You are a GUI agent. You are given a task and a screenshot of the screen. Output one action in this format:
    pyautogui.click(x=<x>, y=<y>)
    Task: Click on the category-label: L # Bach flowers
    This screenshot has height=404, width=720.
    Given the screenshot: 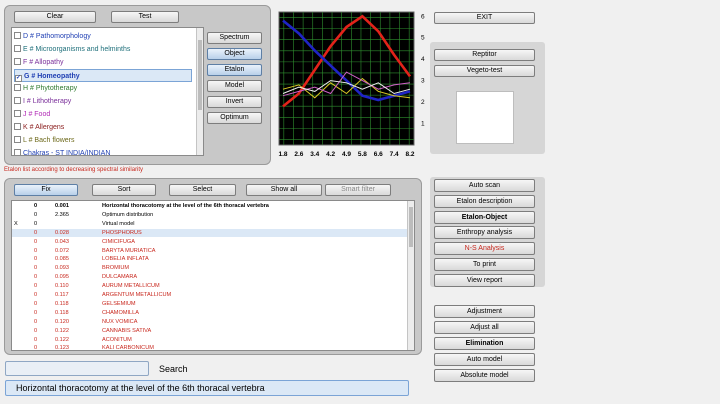 What is the action you would take?
    pyautogui.click(x=49, y=140)
    